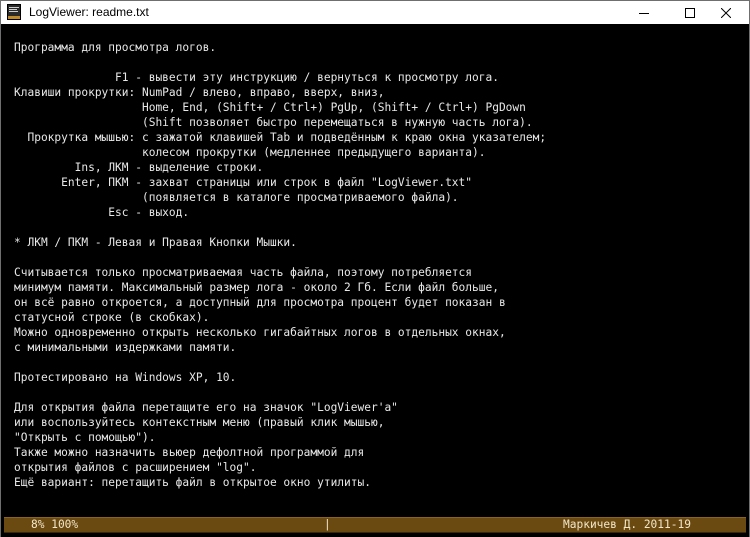 Image resolution: width=750 pixels, height=537 pixels. Describe the element at coordinates (280, 212) in the screenshot. I see `log-line: Esc - выход.` at that location.